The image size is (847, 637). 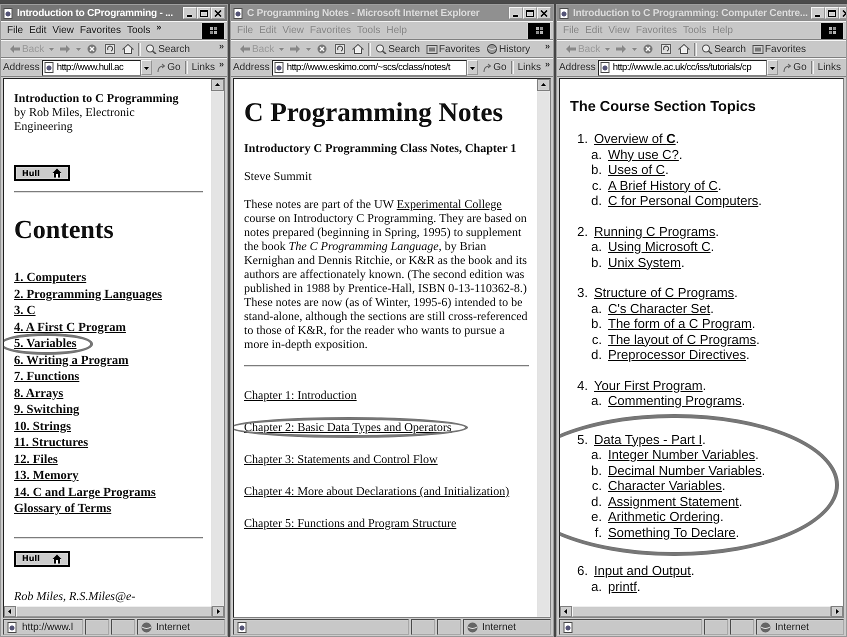 I want to click on contents-link: 10. Strings, so click(x=42, y=425).